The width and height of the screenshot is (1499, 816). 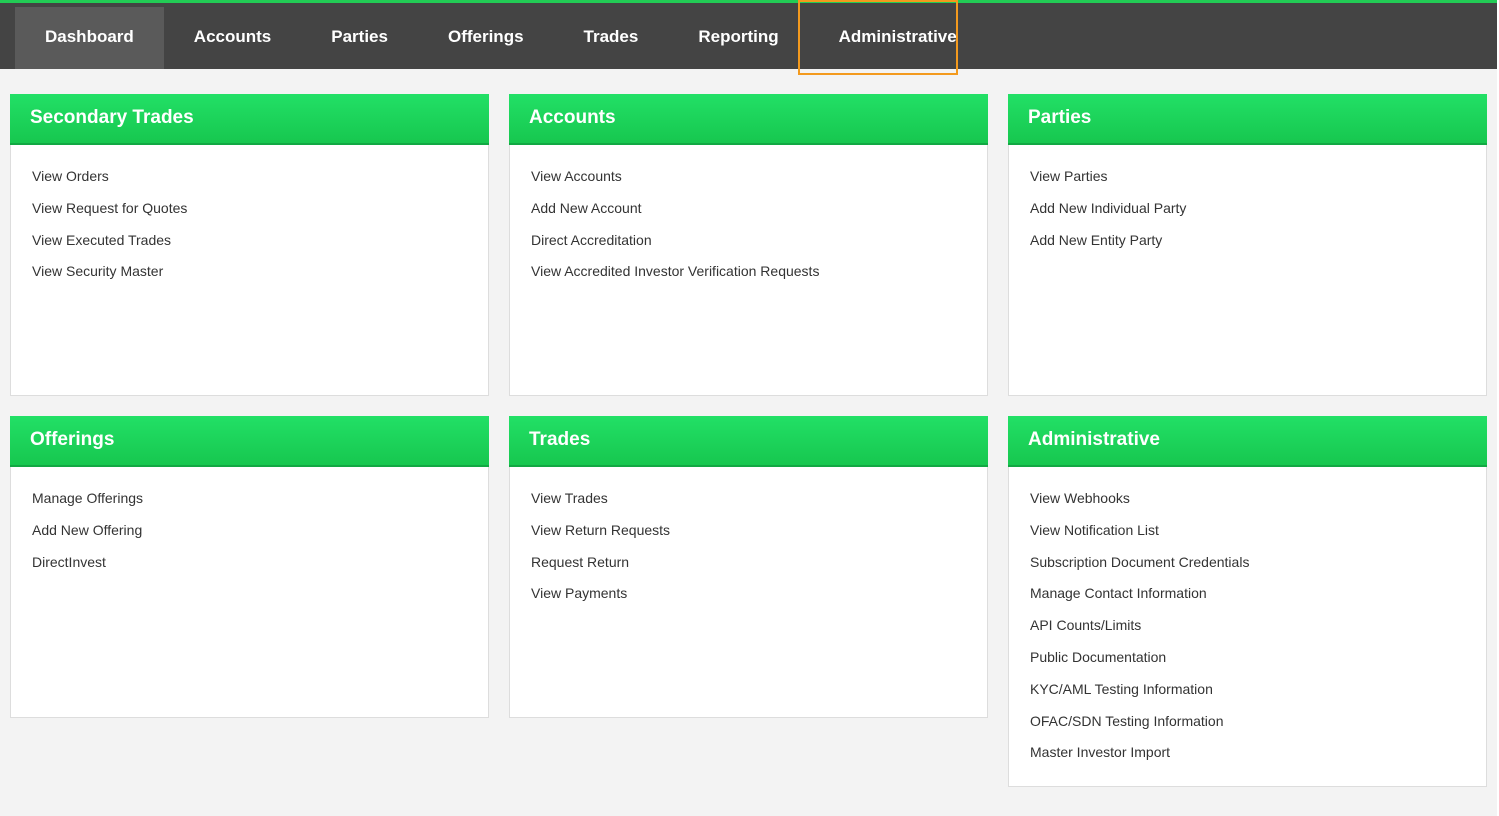 What do you see at coordinates (260, 182) in the screenshot?
I see `link-view-orders: View Orders` at bounding box center [260, 182].